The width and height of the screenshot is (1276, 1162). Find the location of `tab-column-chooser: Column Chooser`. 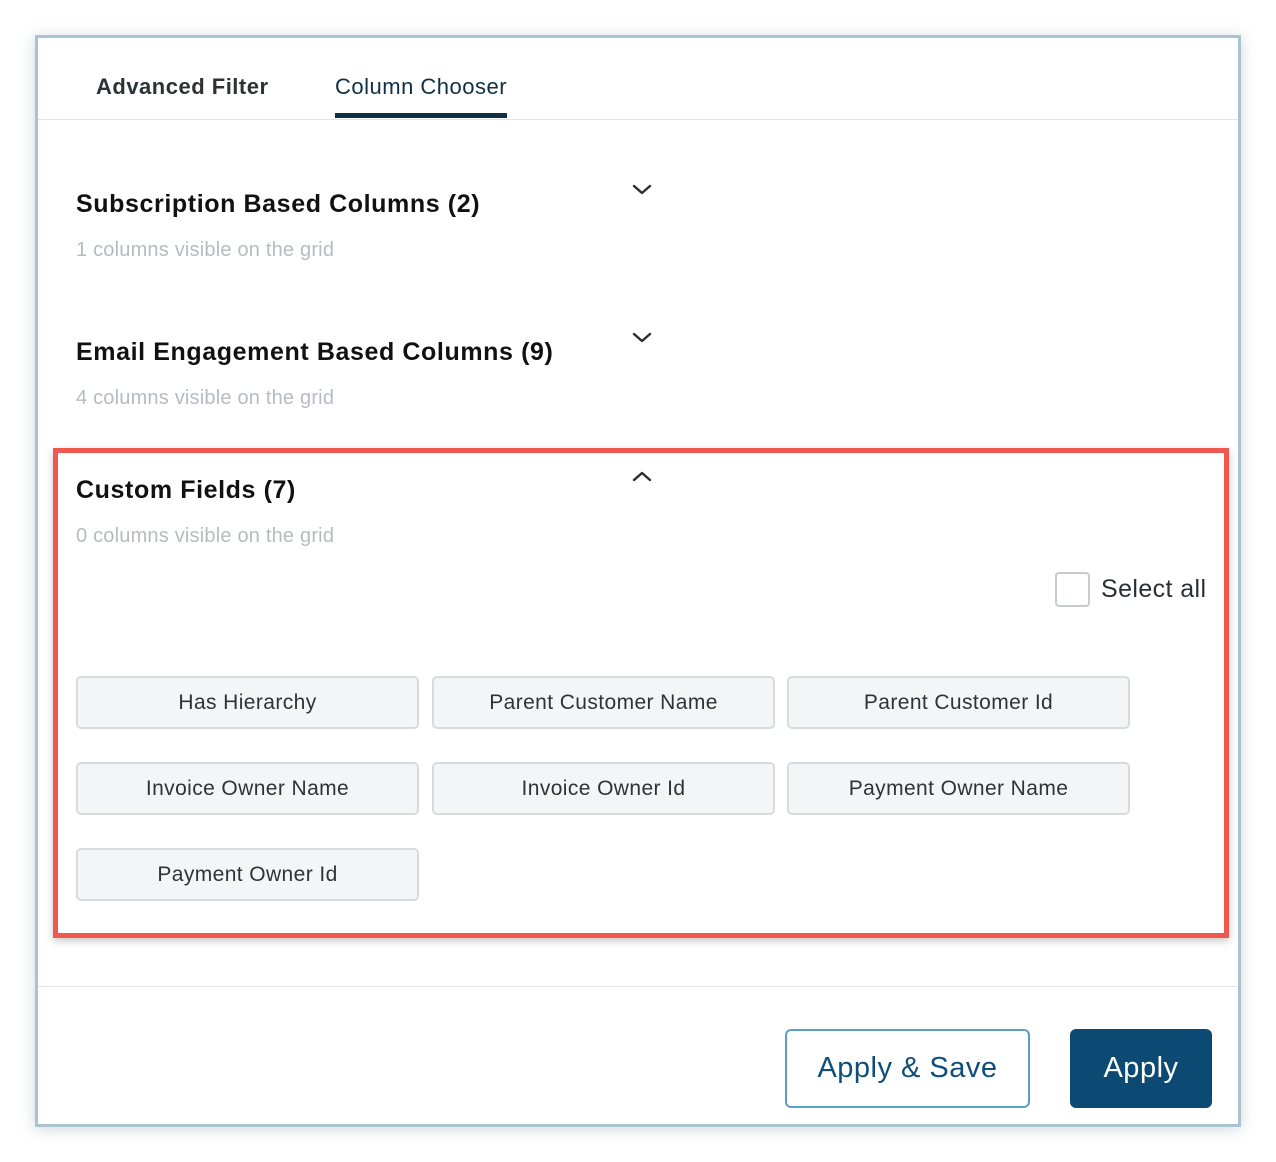

tab-column-chooser: Column Chooser is located at coordinates (421, 96).